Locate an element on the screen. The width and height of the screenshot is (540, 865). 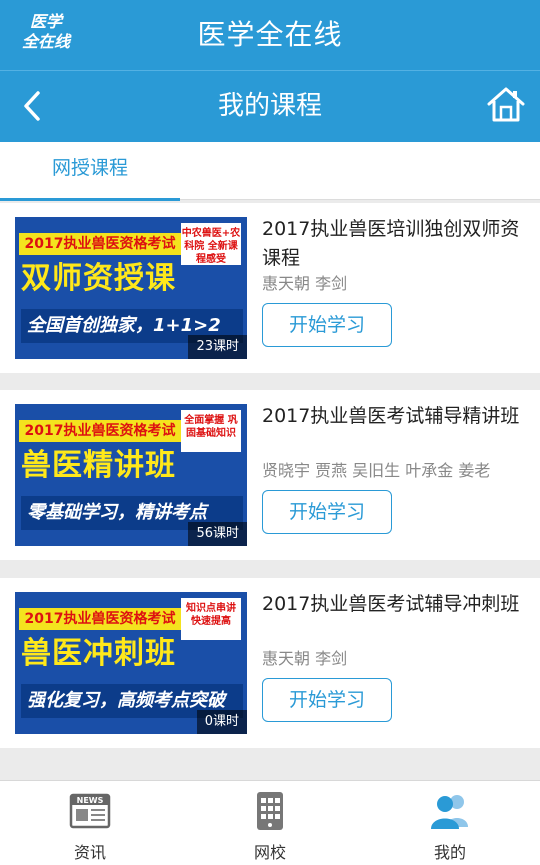
bottom-nav-school: 网校 is located at coordinates (270, 823).